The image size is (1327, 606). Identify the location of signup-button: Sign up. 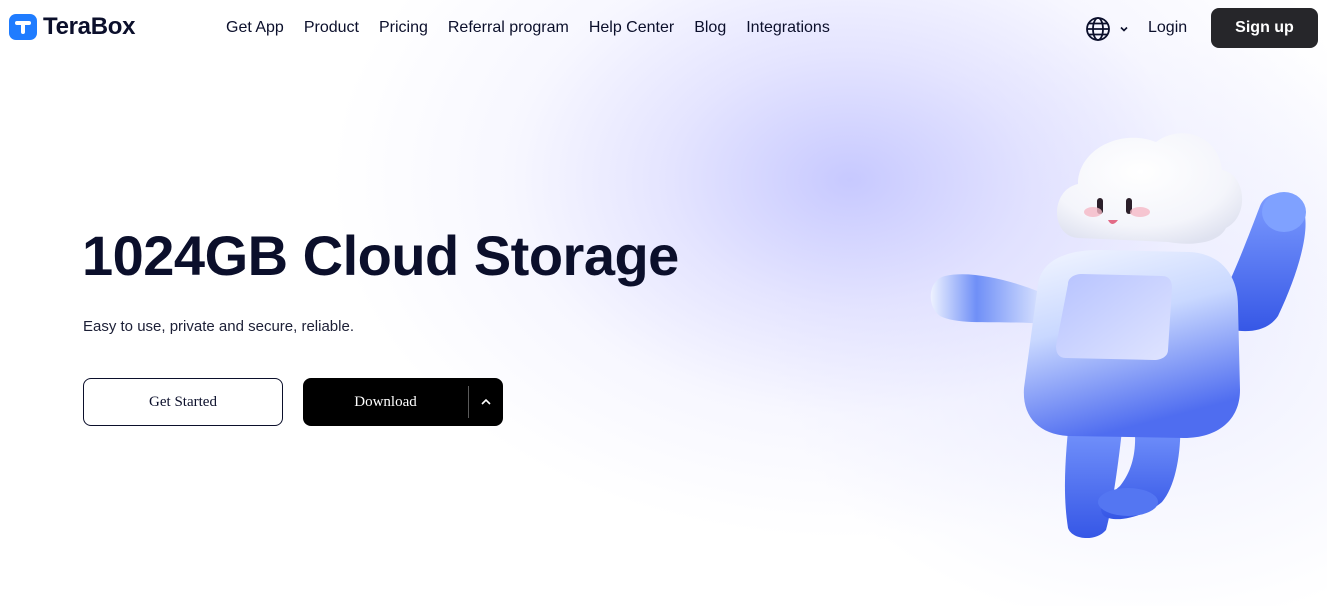
(1264, 28).